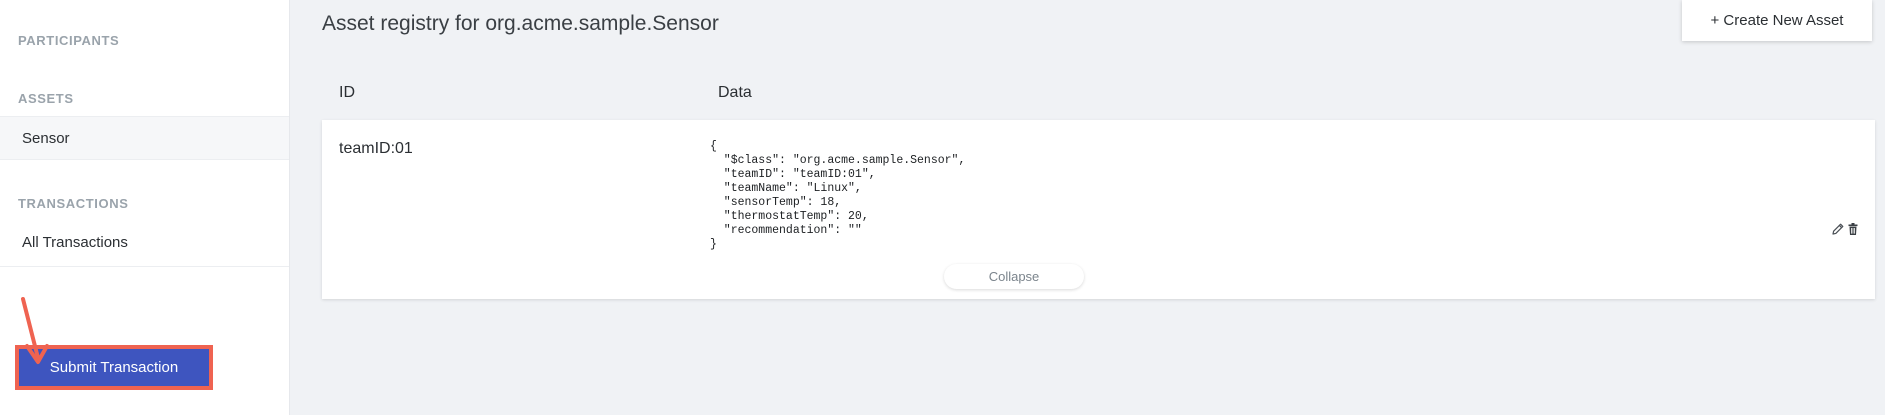  Describe the element at coordinates (144, 243) in the screenshot. I see `sidebar-item-all-transactions: All Transactions` at that location.